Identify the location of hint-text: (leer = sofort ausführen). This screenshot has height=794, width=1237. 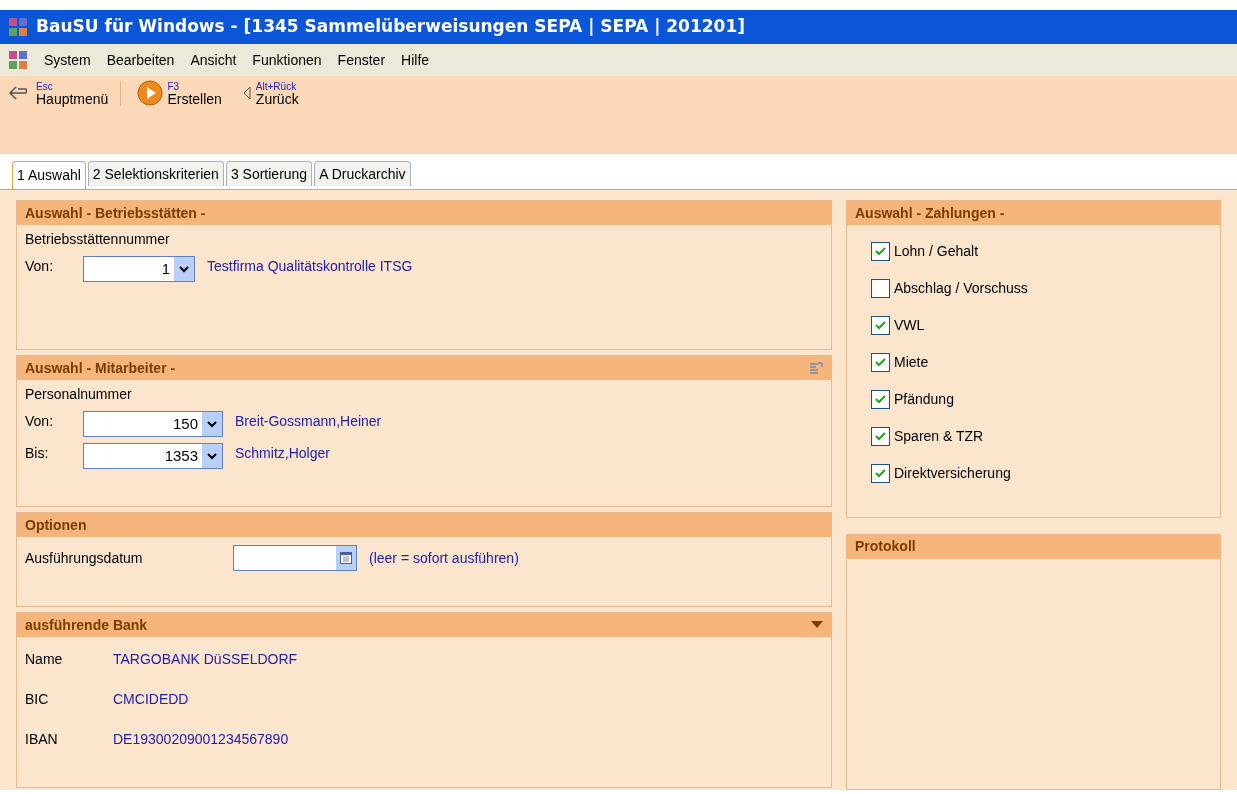
(444, 558).